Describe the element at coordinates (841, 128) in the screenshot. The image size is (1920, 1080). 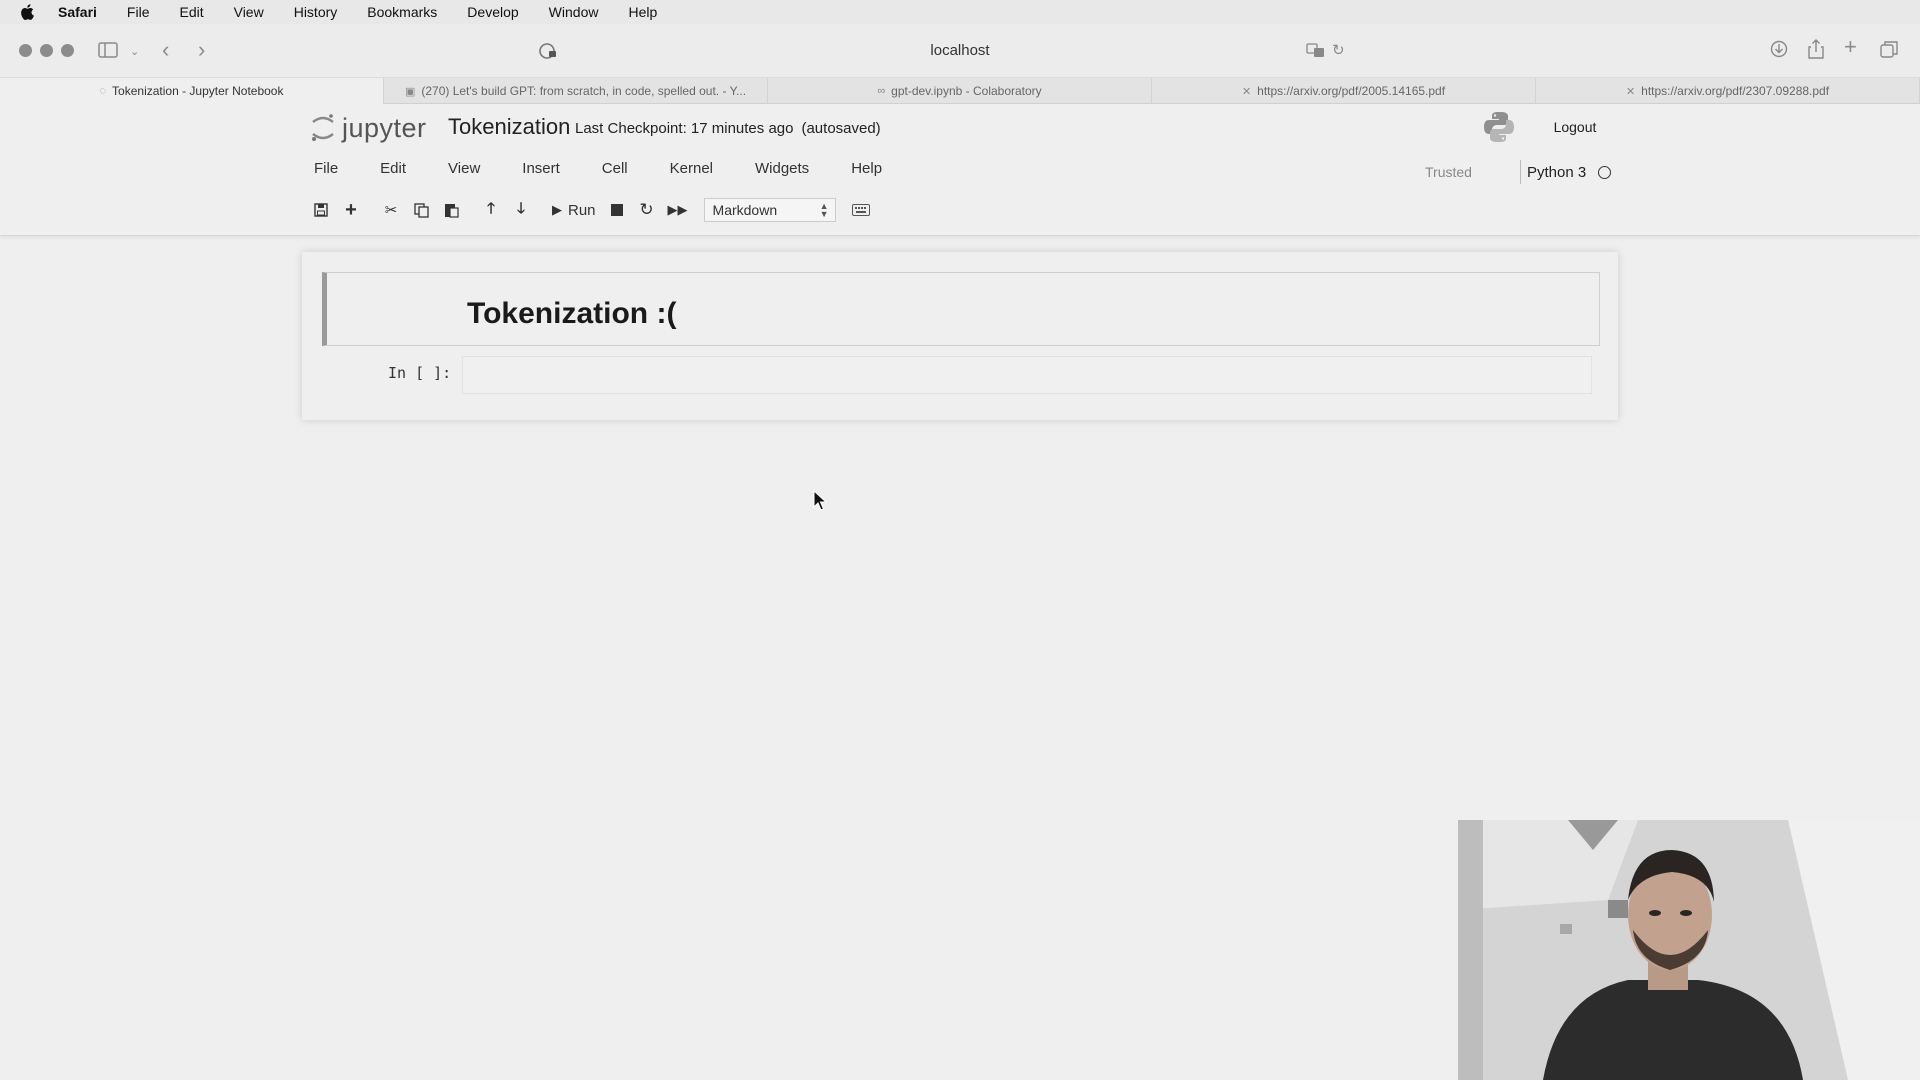
I see `autosaved-text: (autosaved)` at that location.